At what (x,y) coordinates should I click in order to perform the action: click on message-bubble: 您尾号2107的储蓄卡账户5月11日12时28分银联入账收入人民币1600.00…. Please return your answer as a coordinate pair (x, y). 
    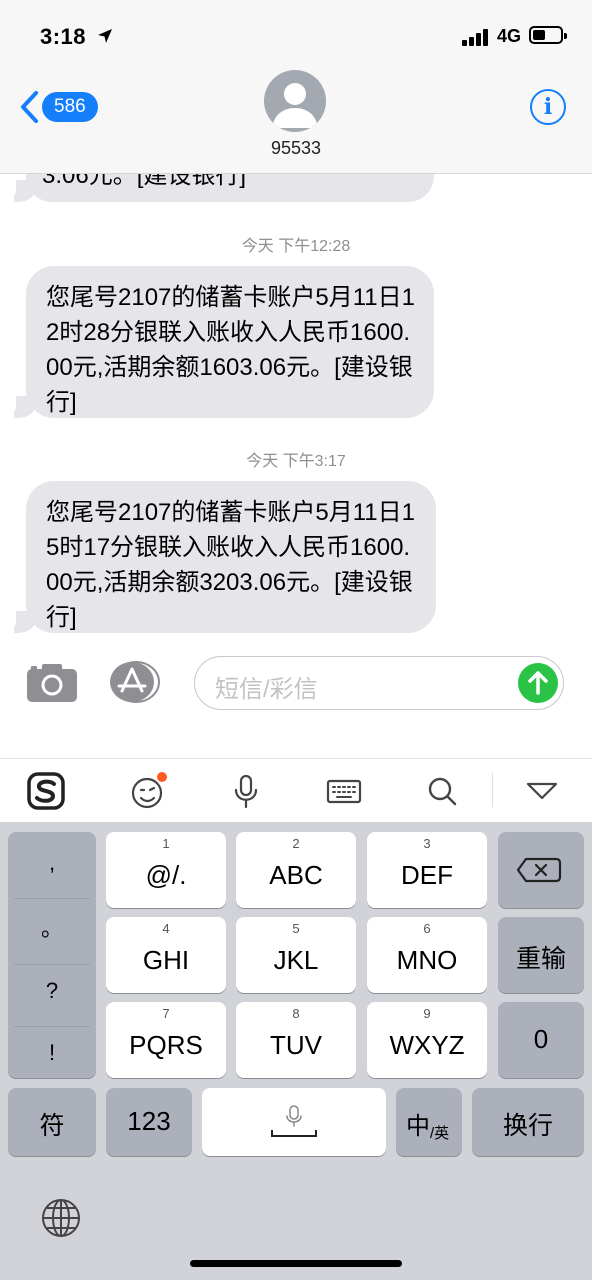
    Looking at the image, I should click on (230, 342).